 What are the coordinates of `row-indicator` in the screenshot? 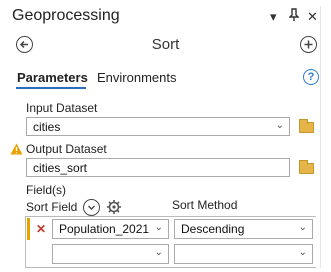 It's located at (28, 229).